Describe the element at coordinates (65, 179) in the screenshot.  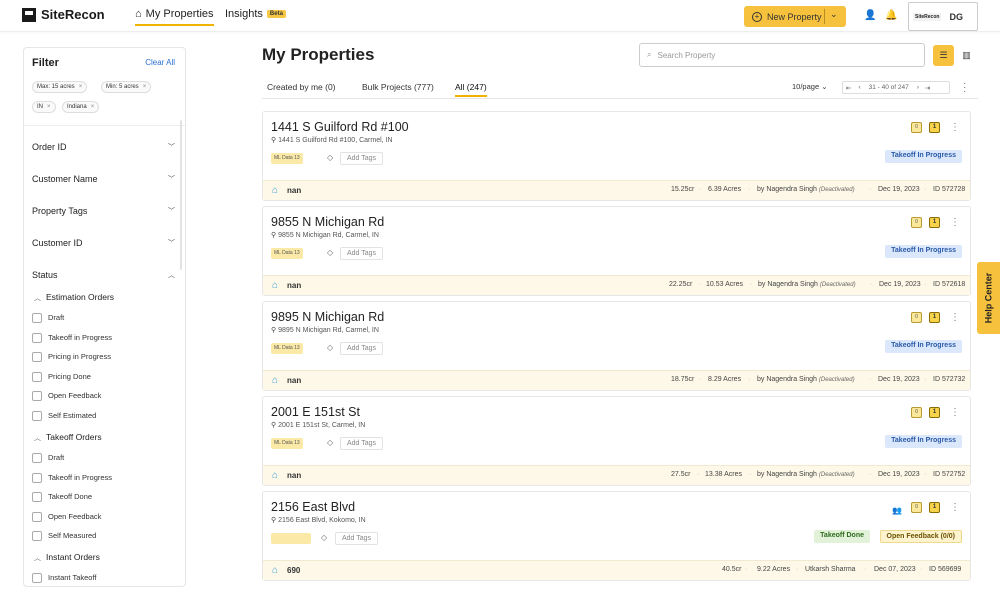
I see `section-customer-name: Customer Name` at that location.